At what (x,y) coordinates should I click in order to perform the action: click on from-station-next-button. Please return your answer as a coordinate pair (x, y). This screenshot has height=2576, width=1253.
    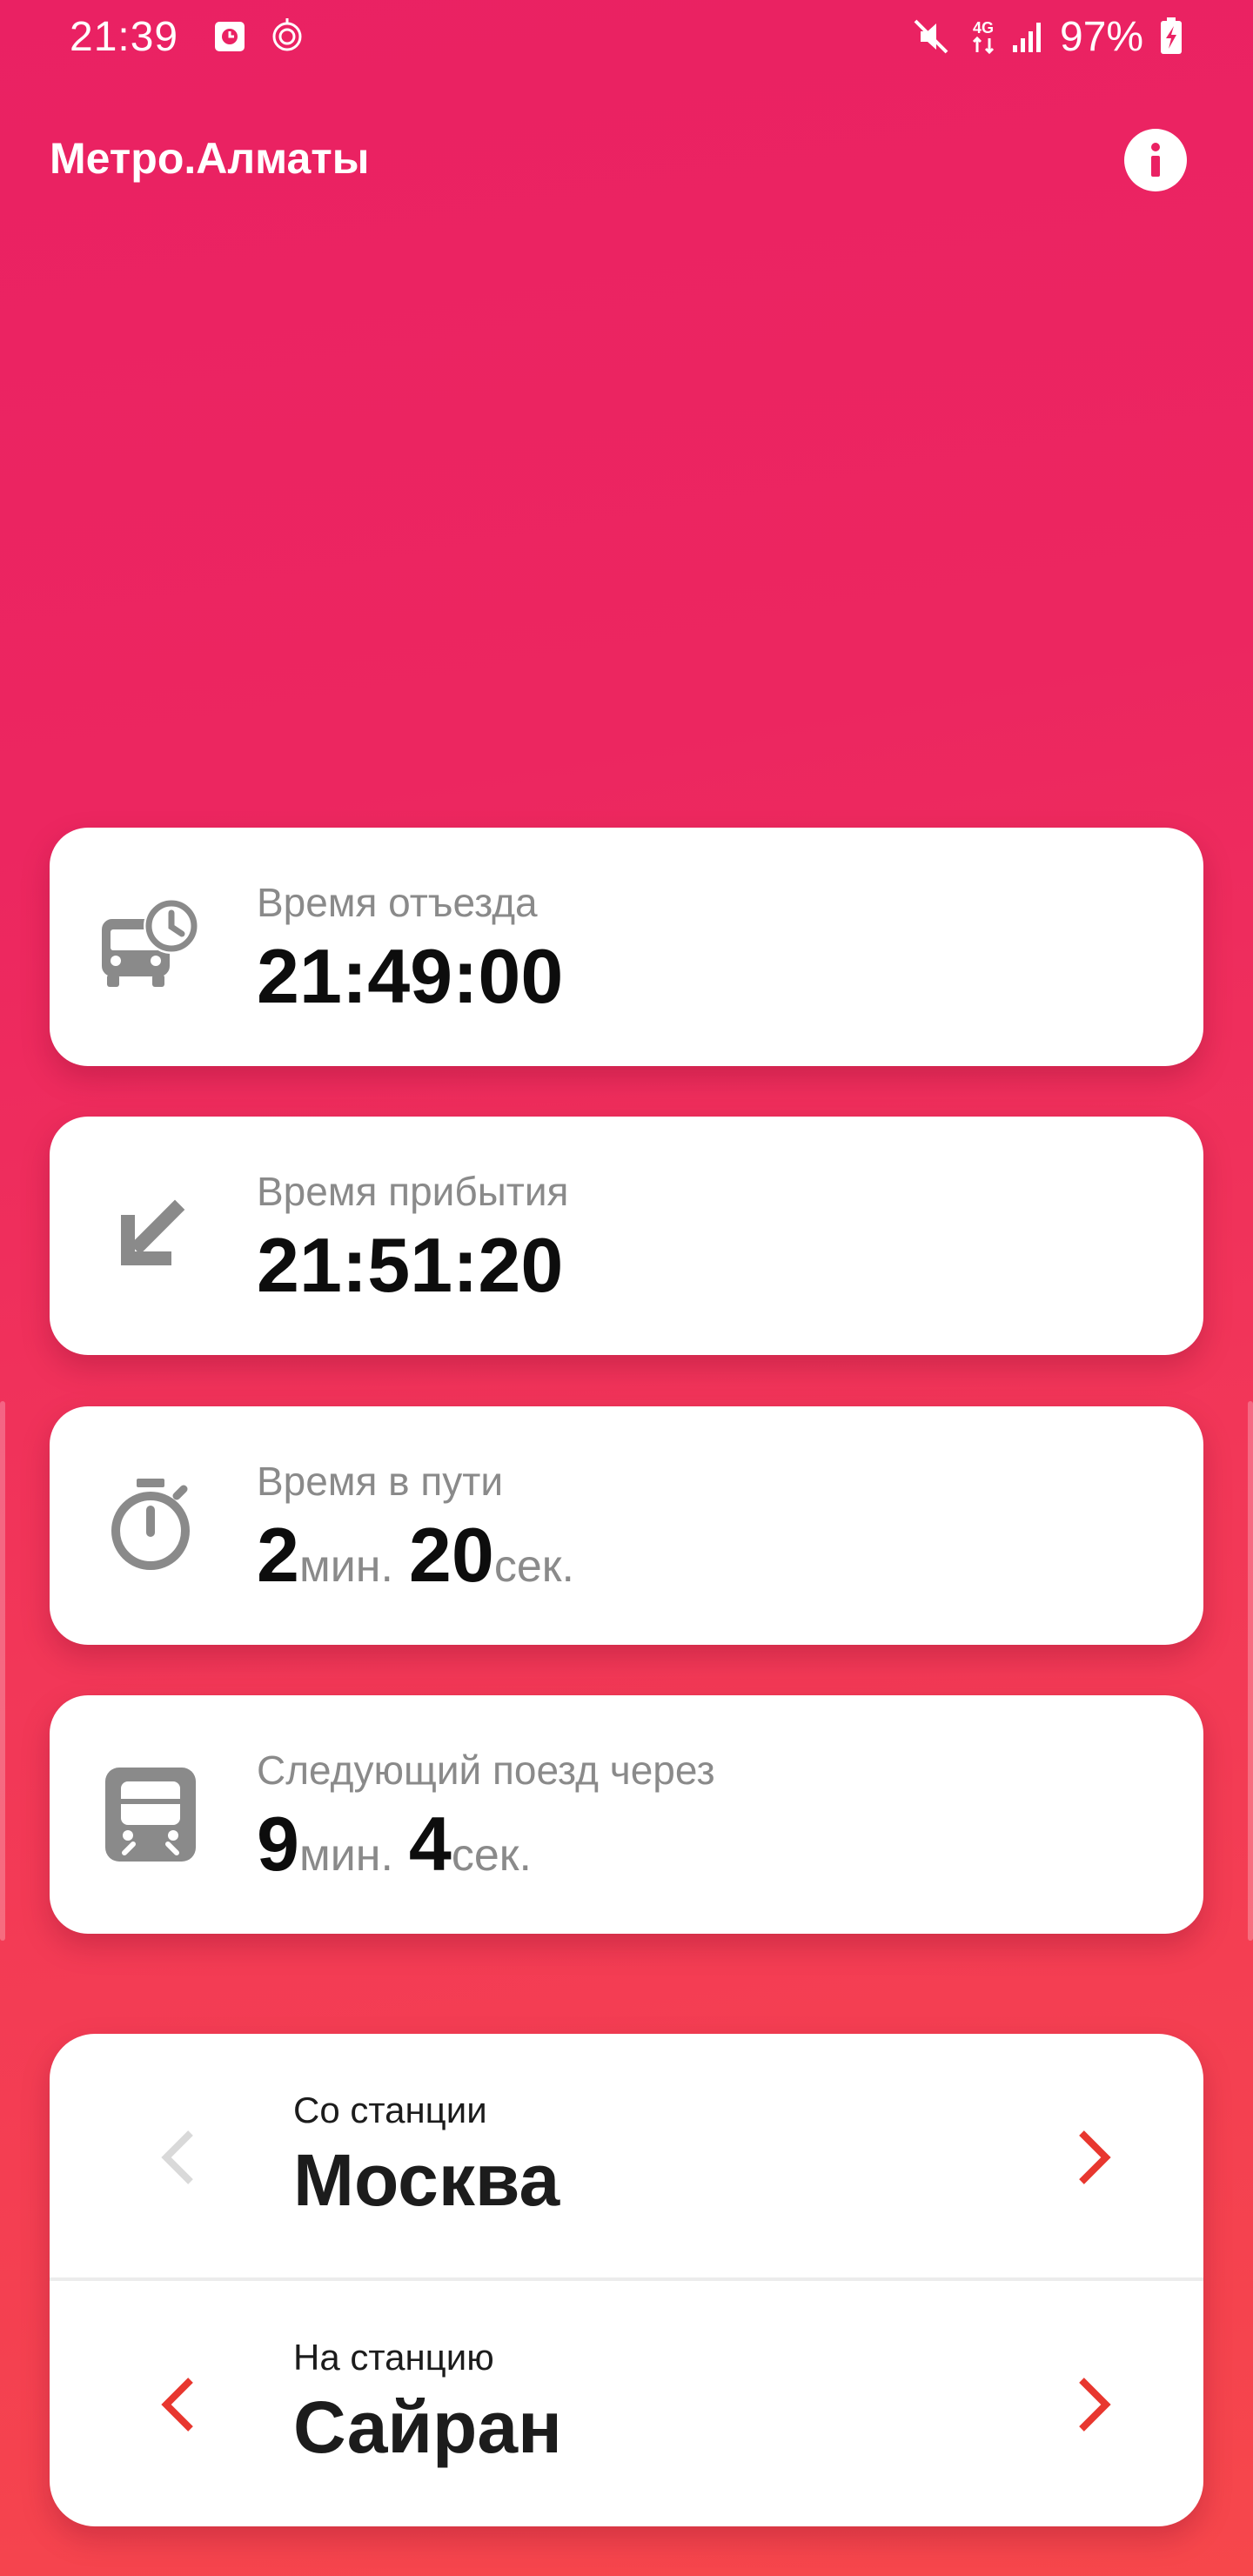
    Looking at the image, I should click on (1092, 2157).